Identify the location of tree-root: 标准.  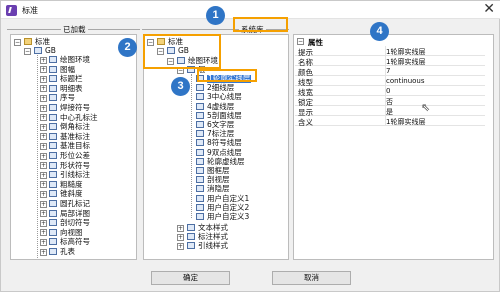
(42, 42).